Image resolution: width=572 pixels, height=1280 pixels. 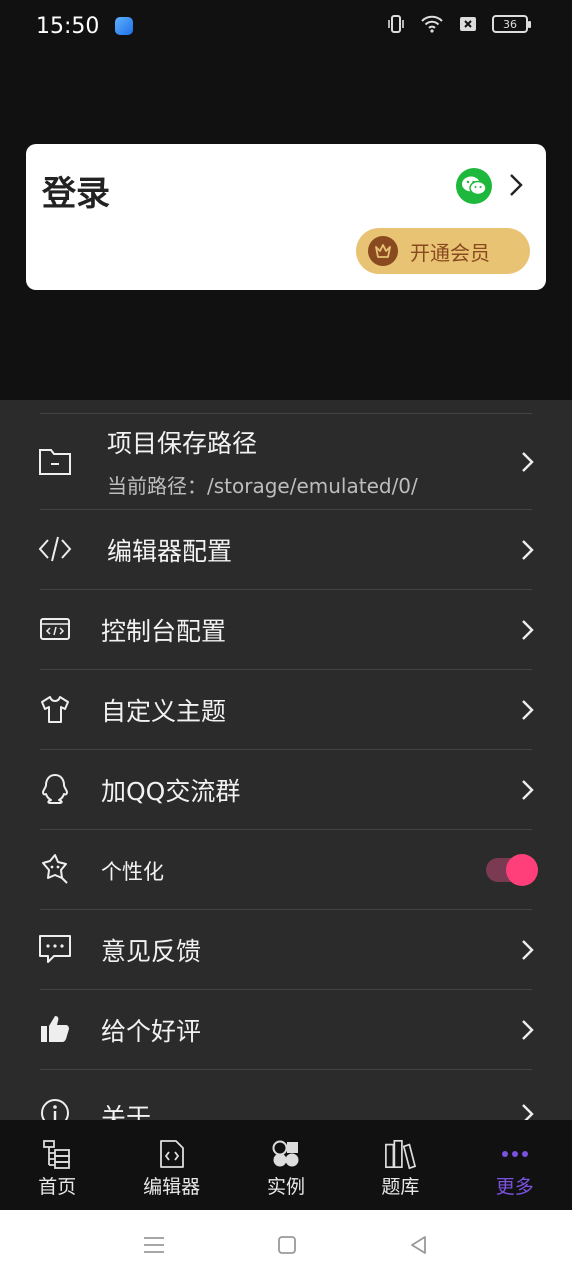 What do you see at coordinates (286, 869) in the screenshot?
I see `settings-item-personalize: 个性化` at bounding box center [286, 869].